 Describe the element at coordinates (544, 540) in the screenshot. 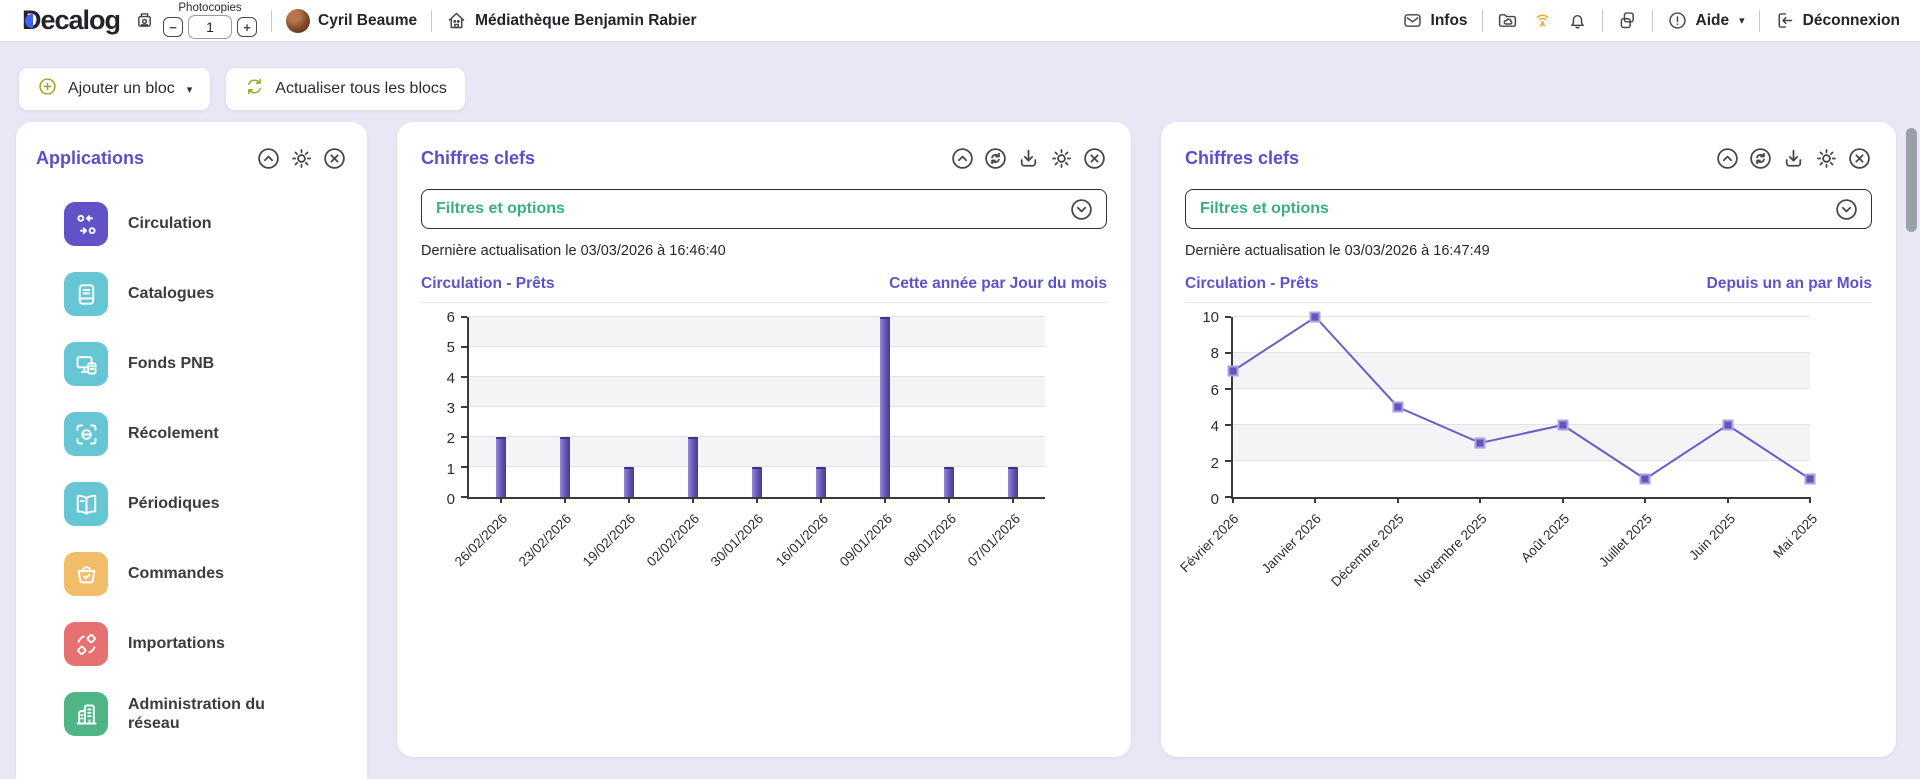

I see `x-tick-label: 23/02/2026` at that location.